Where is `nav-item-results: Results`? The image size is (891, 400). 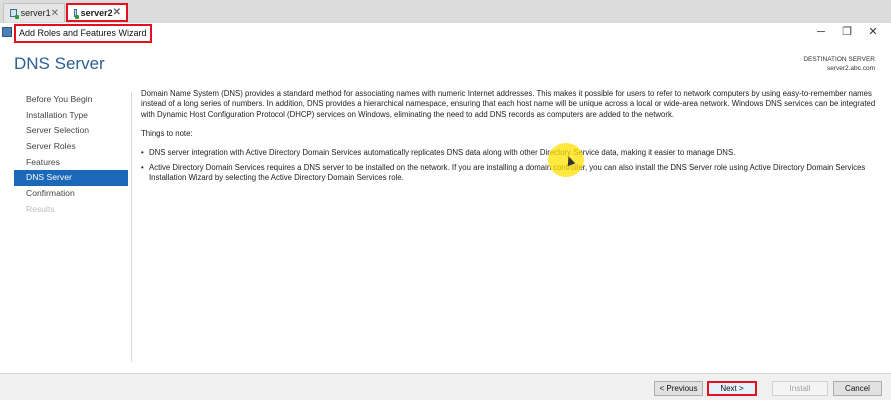 nav-item-results: Results is located at coordinates (40, 208).